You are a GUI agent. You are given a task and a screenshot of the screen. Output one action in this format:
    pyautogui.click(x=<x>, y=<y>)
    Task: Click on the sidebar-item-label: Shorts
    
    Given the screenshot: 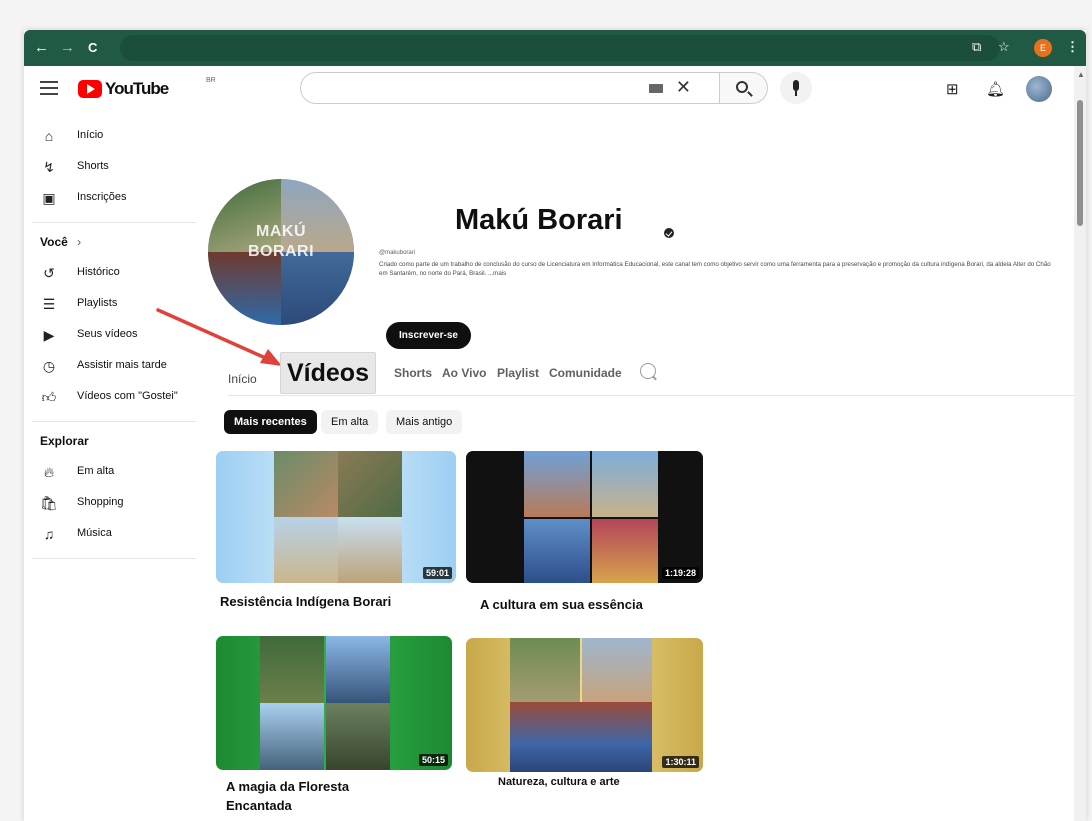 What is the action you would take?
    pyautogui.click(x=93, y=166)
    